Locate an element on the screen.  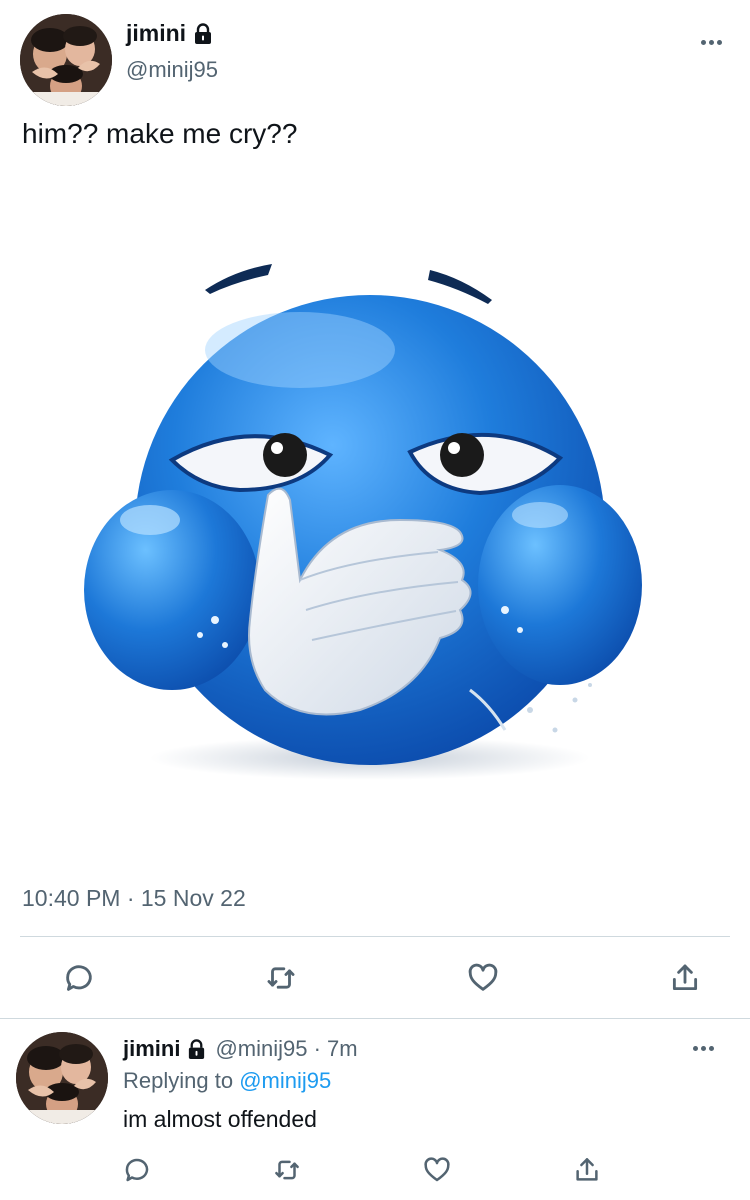
replying-to: Replying to @minij95 is located at coordinates (240, 1081).